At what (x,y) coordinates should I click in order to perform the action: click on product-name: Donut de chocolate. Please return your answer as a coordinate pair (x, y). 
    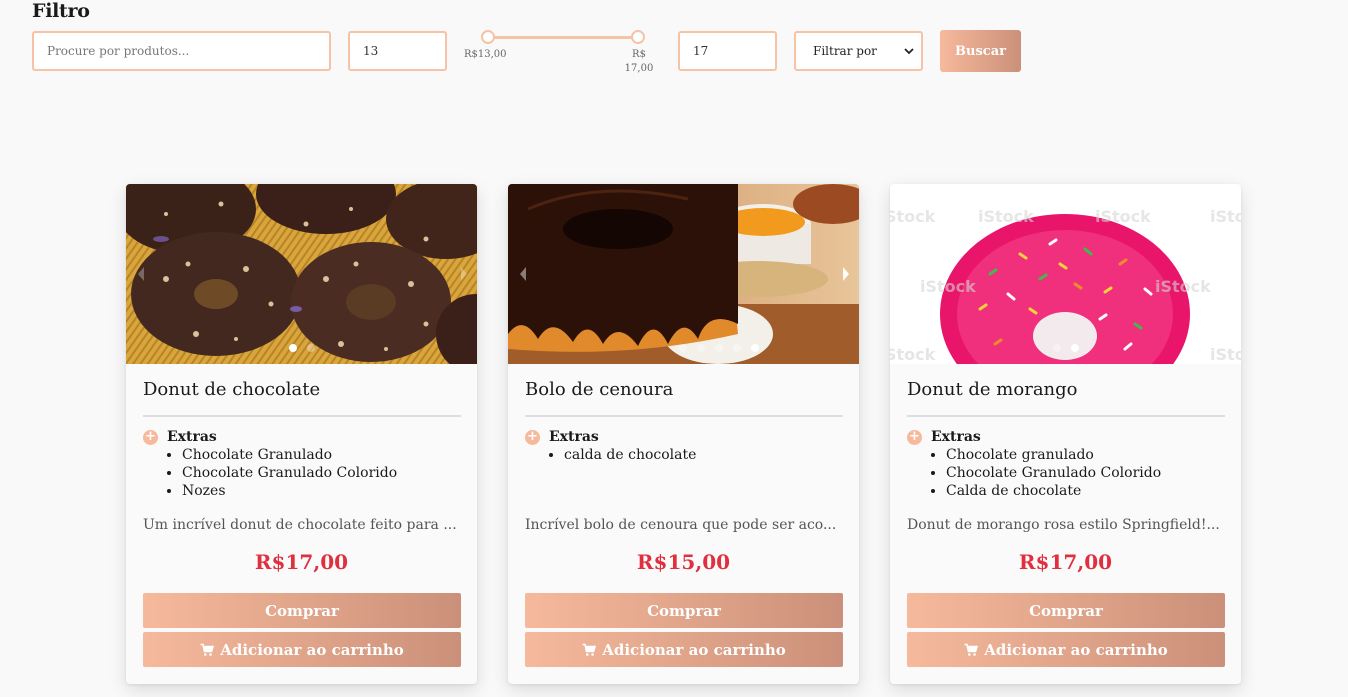
    Looking at the image, I should click on (232, 389).